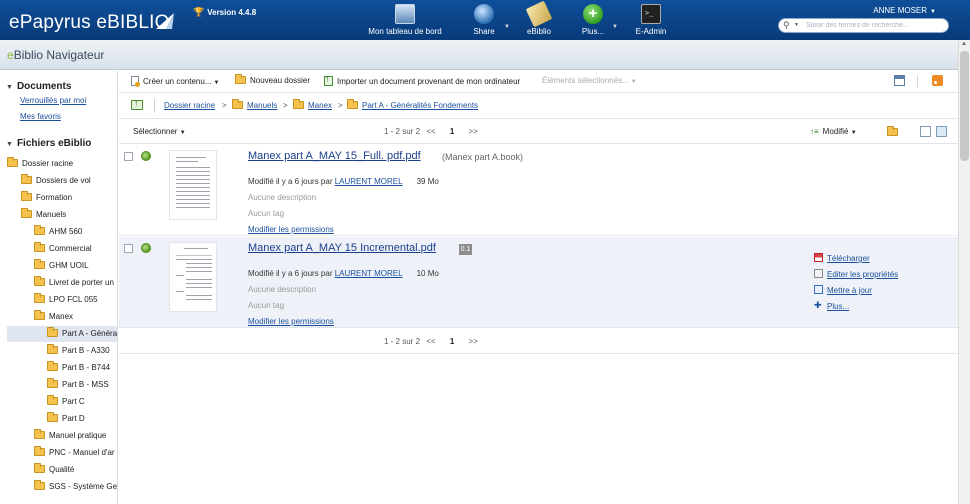 The width and height of the screenshot is (970, 504). Describe the element at coordinates (89, 23) in the screenshot. I see `app-logo: ePapyrus eBIBLIO` at that location.